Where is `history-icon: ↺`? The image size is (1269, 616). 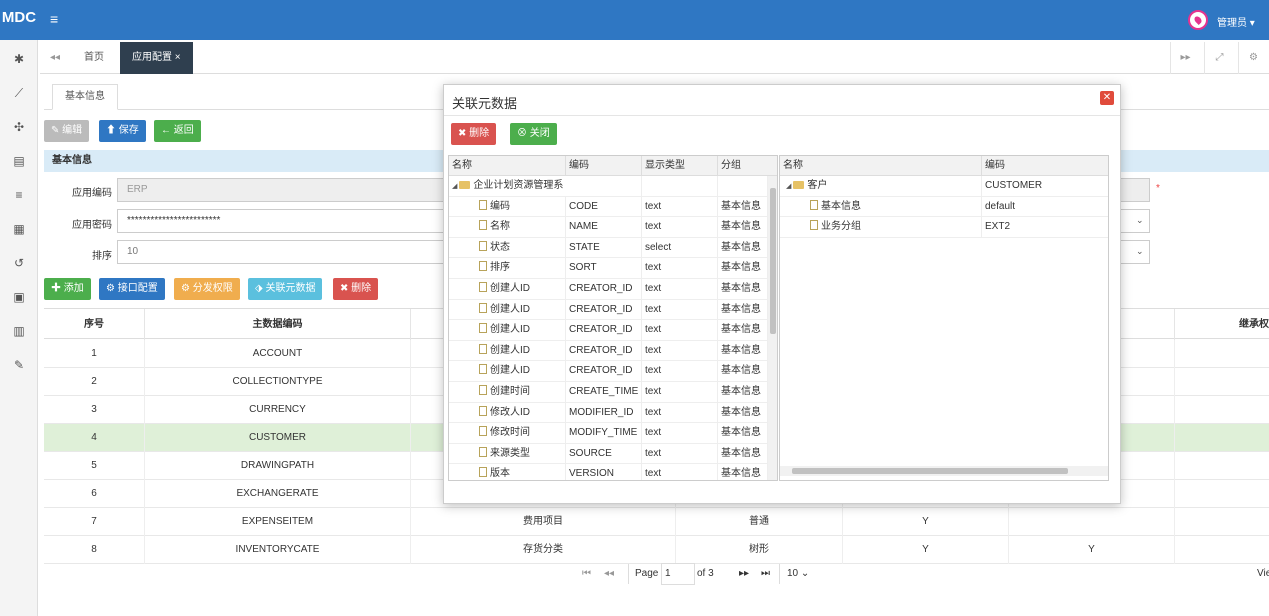 history-icon: ↺ is located at coordinates (19, 263).